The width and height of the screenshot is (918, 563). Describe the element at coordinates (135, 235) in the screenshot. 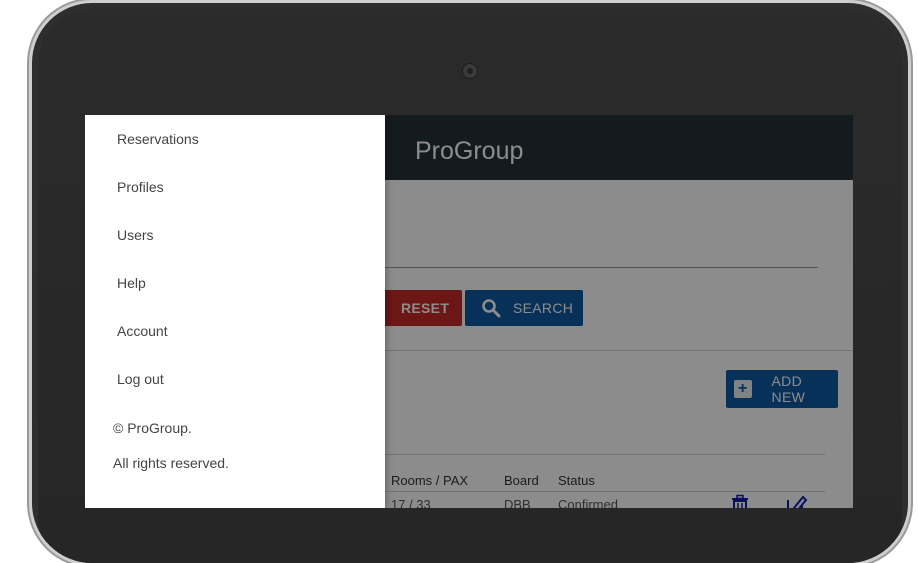

I see `nav-item-users: Users` at that location.